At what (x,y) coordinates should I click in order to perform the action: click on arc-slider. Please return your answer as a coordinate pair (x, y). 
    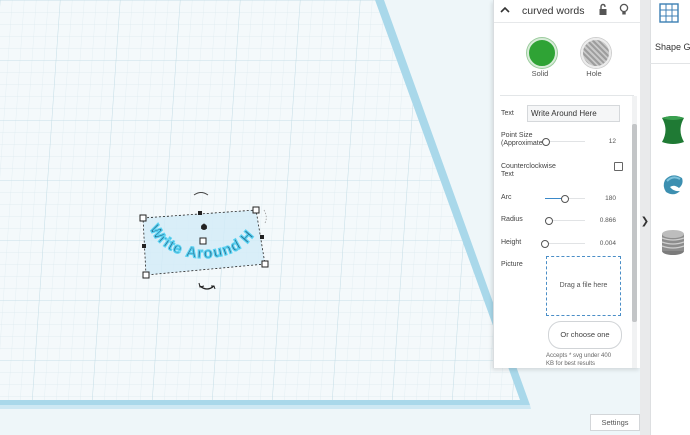
    Looking at the image, I should click on (565, 199).